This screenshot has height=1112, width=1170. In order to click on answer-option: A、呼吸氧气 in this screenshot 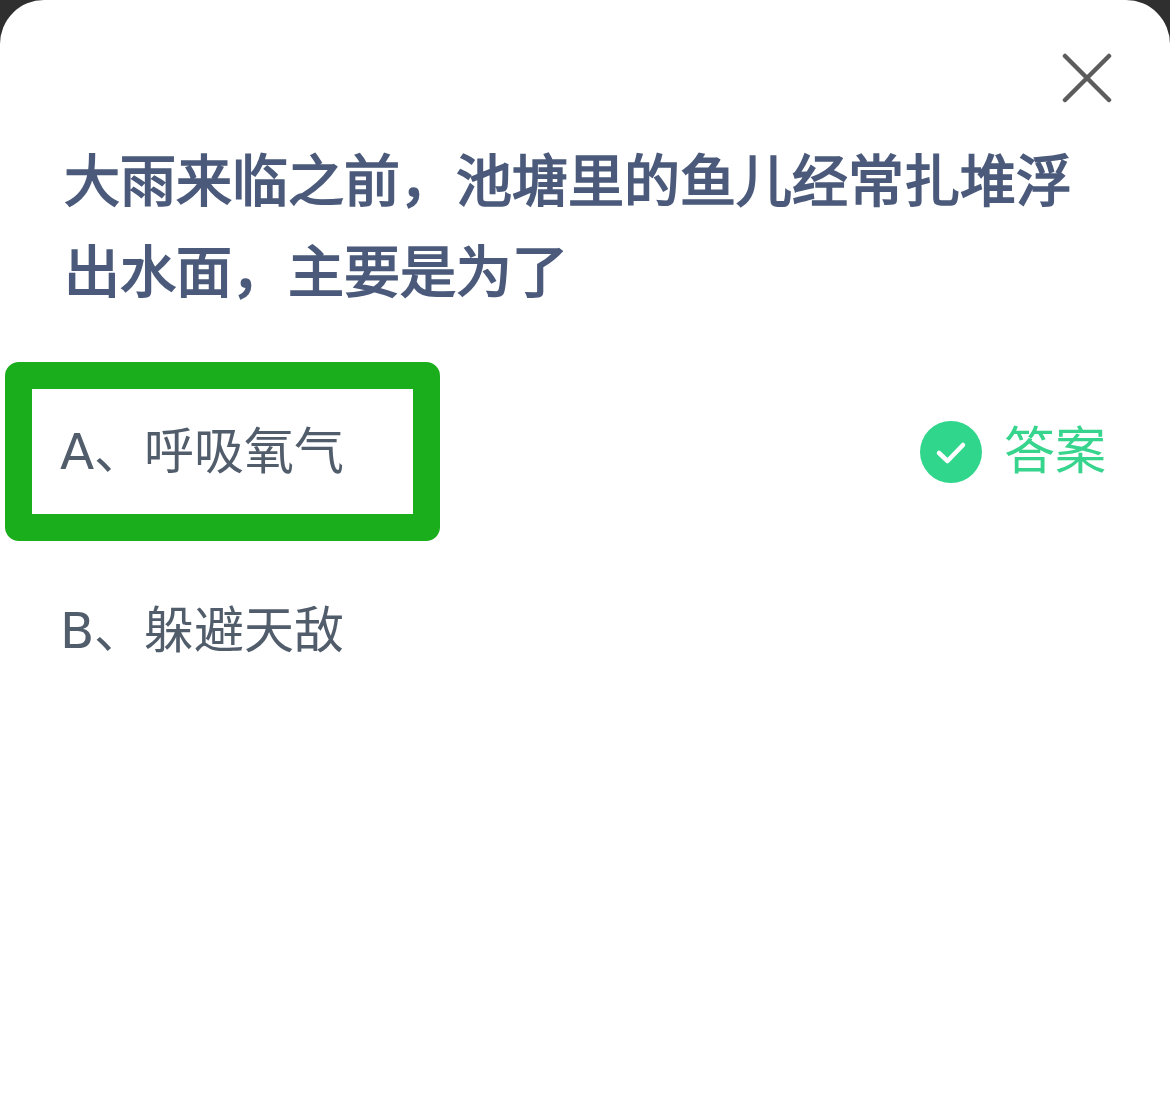, I will do `click(222, 451)`.